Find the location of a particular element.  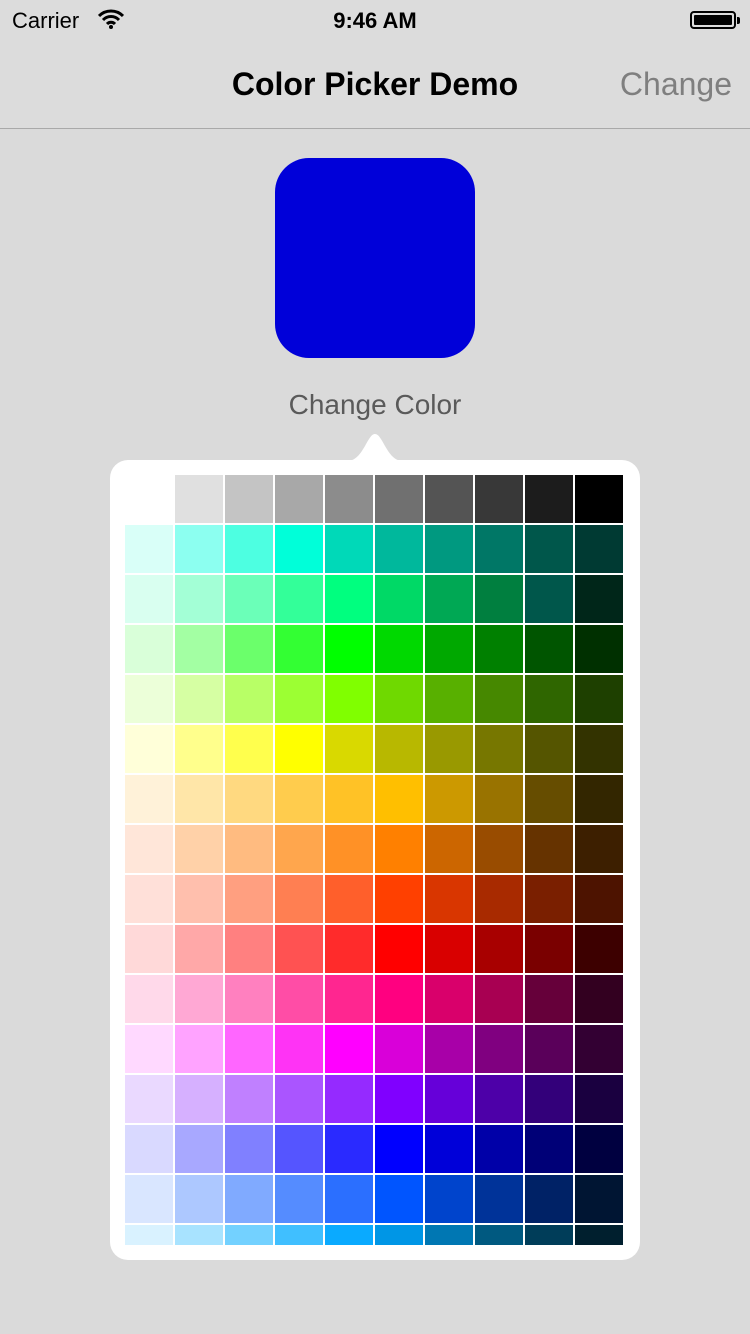

change-color-button: Change Color is located at coordinates (375, 405).